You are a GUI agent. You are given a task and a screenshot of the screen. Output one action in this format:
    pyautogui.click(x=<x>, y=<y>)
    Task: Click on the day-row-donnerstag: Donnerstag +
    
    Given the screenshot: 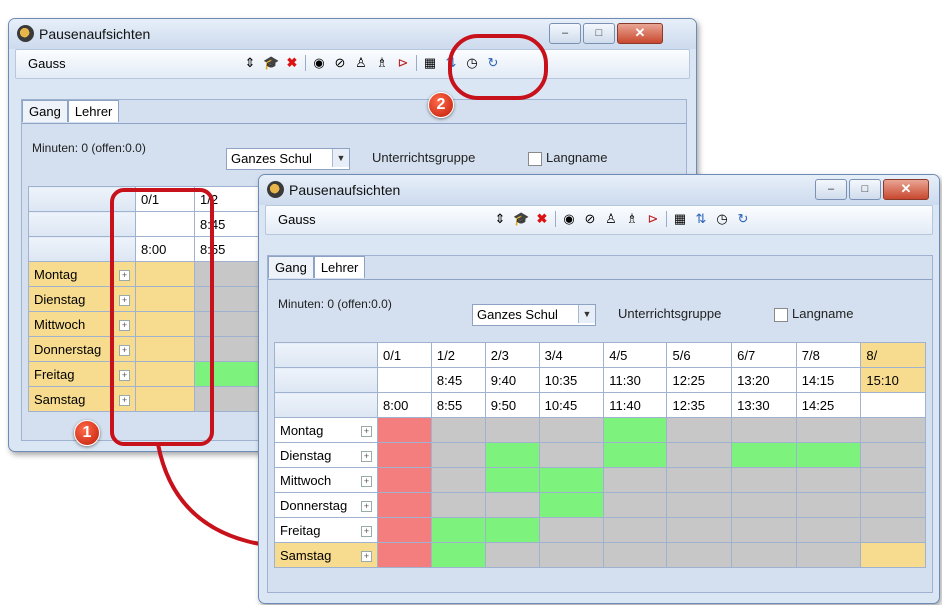 What is the action you would take?
    pyautogui.click(x=326, y=505)
    